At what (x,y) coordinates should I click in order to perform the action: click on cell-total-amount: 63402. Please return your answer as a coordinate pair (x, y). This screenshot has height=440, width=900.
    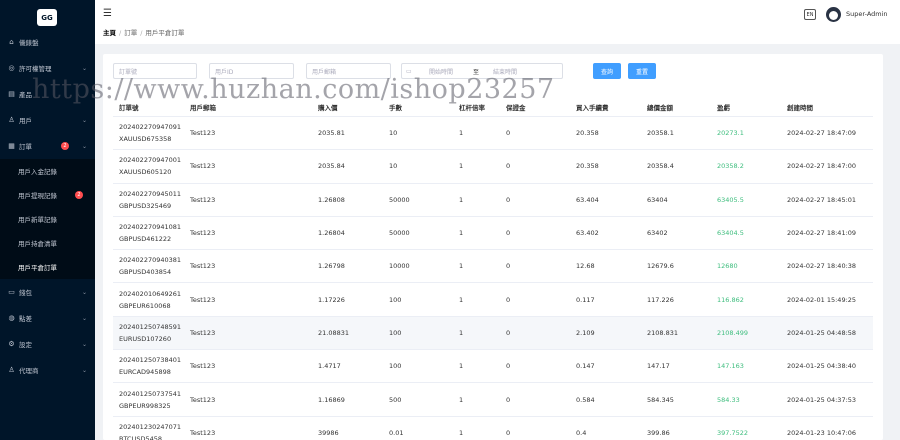
    Looking at the image, I should click on (657, 233).